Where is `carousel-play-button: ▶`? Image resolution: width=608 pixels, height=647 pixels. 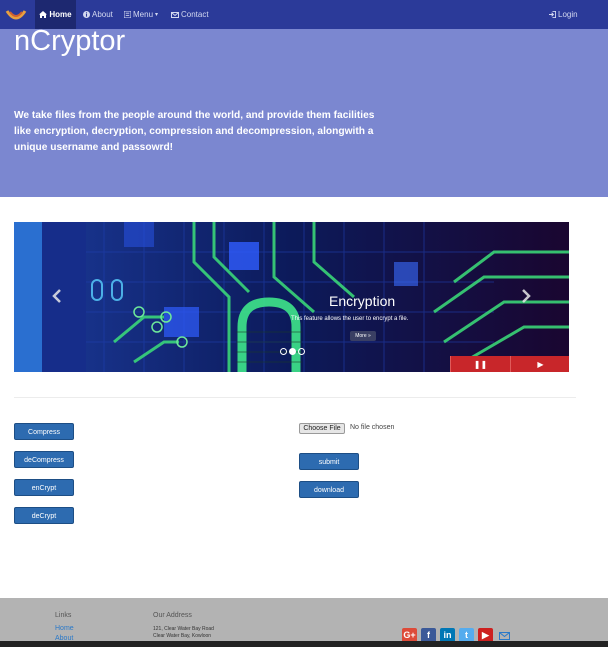
carousel-play-button: ▶ is located at coordinates (539, 364).